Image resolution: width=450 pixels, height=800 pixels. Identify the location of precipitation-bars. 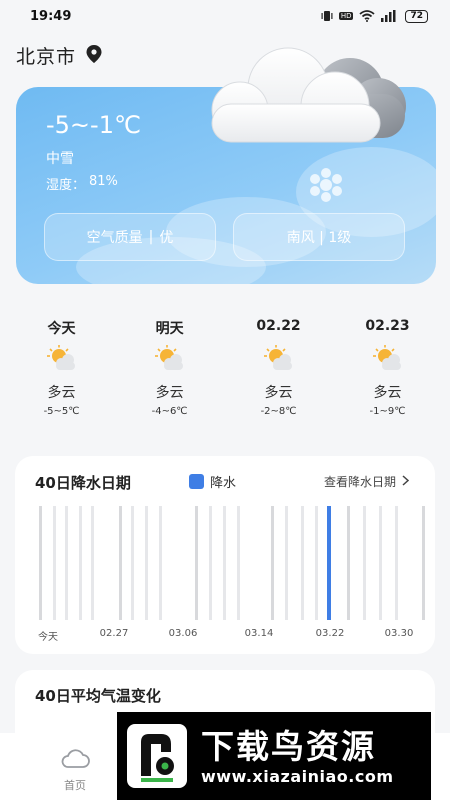
(232, 563).